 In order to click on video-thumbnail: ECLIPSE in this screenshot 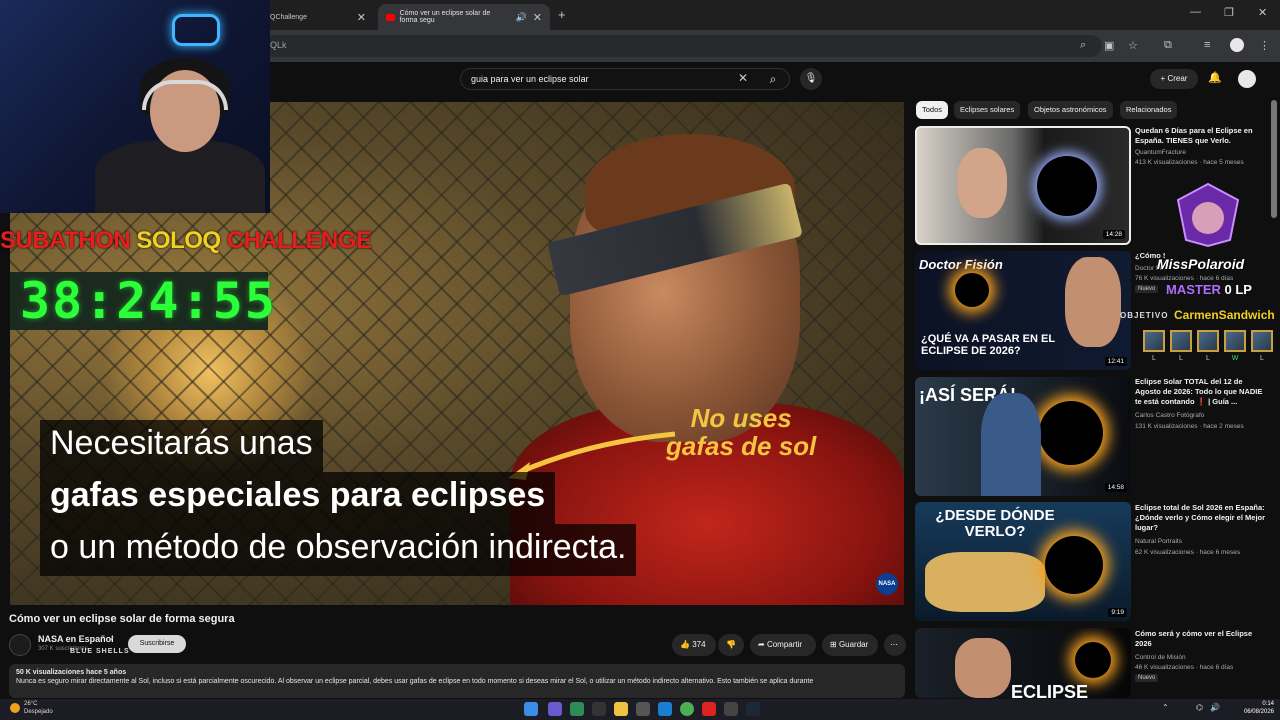, I will do `click(1023, 663)`.